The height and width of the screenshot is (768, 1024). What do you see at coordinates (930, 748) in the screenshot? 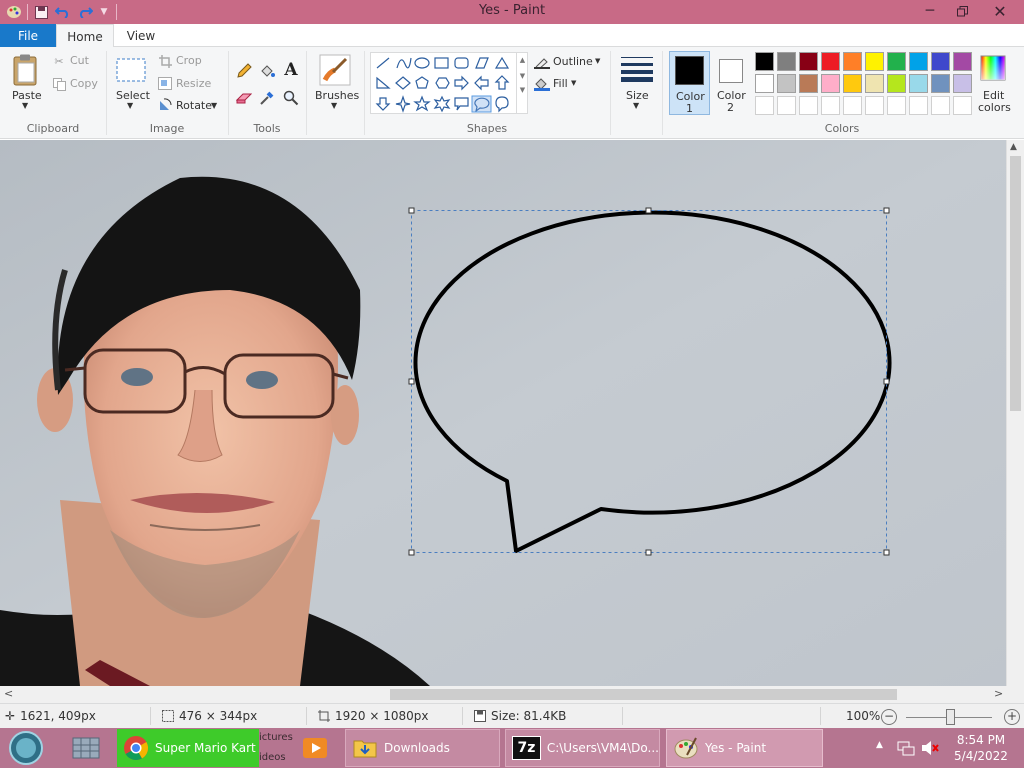
I see `volume-muted-icon` at bounding box center [930, 748].